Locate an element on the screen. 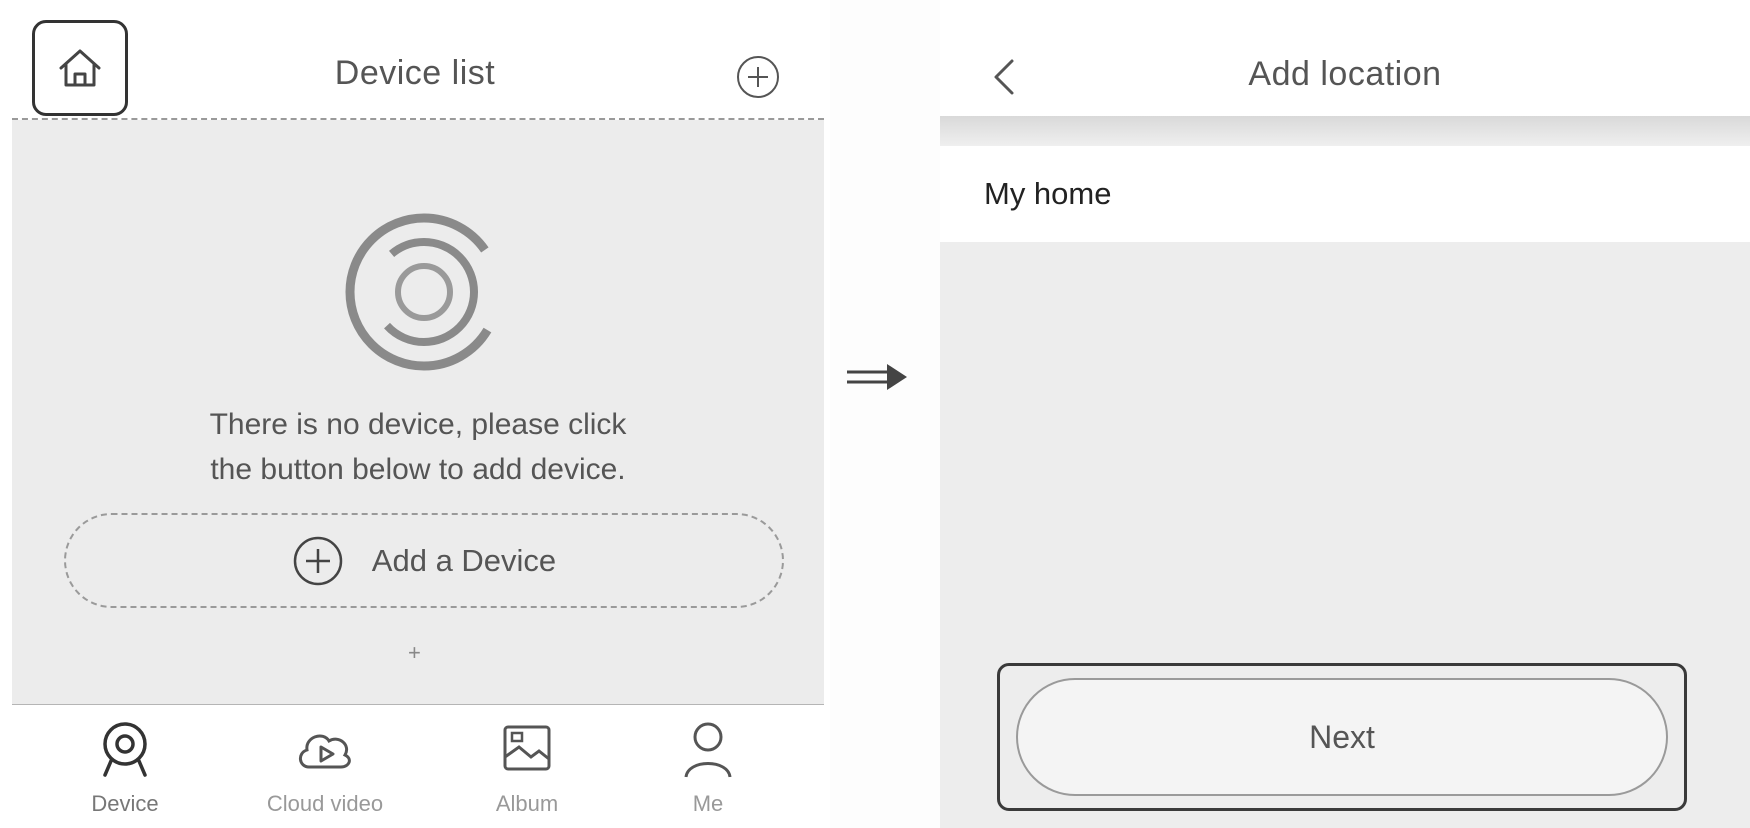  empty-message-line2: the button below to add device. is located at coordinates (418, 469).